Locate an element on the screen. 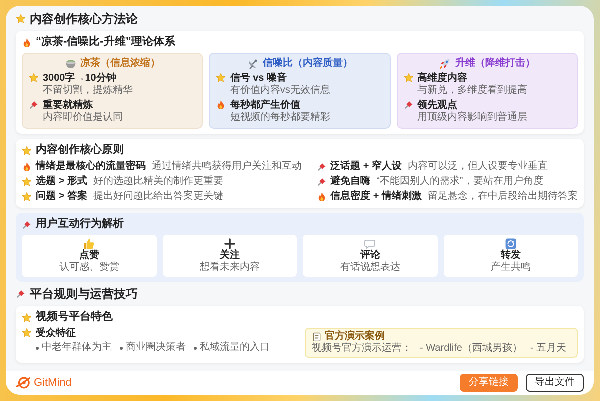 The image size is (600, 401). thumbs-up-icon is located at coordinates (89, 244).